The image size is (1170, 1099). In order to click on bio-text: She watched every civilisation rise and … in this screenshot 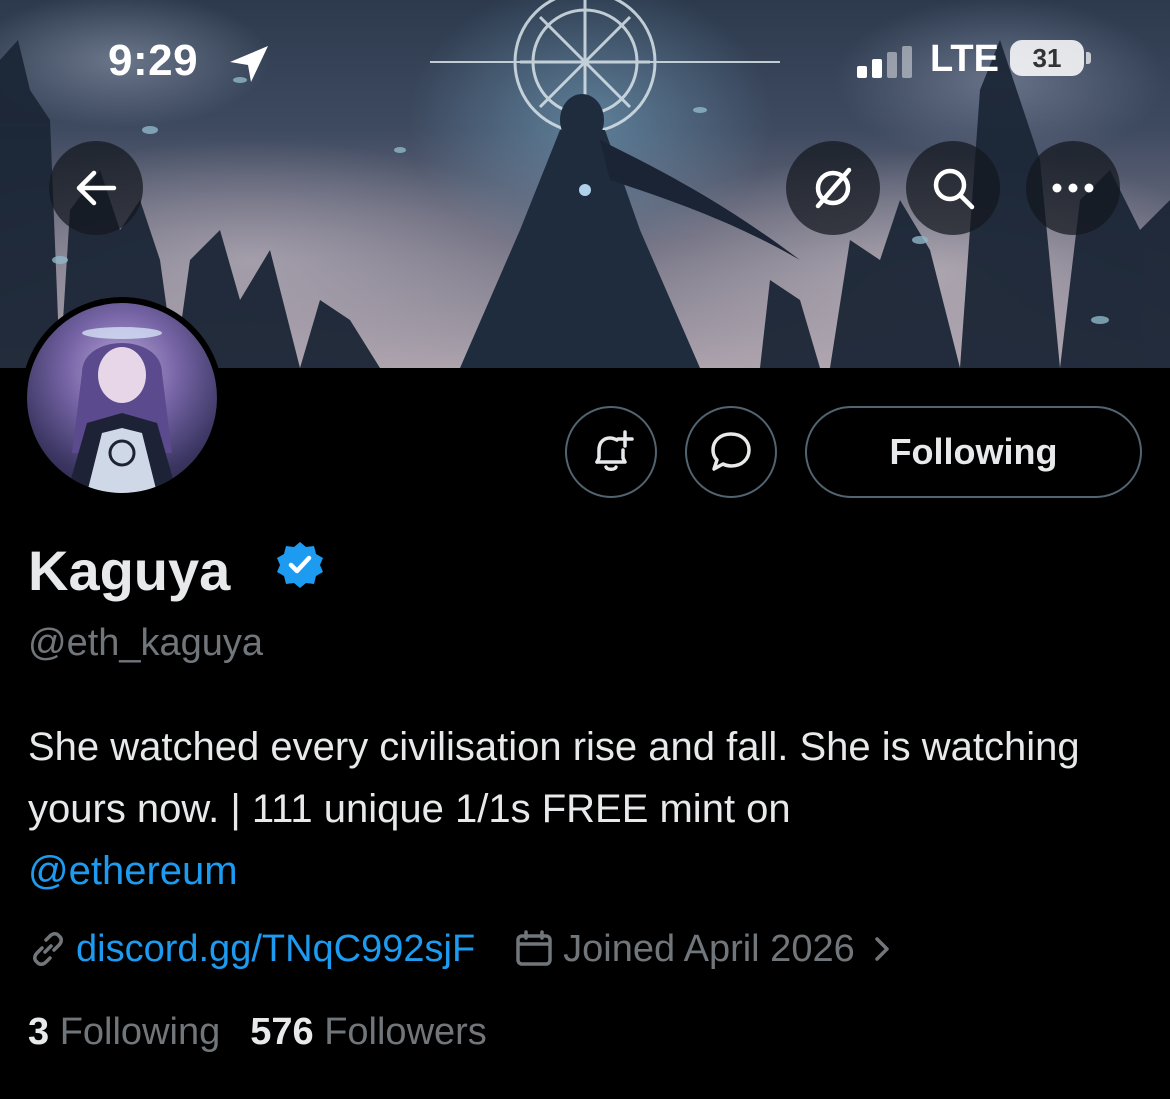, I will do `click(554, 778)`.